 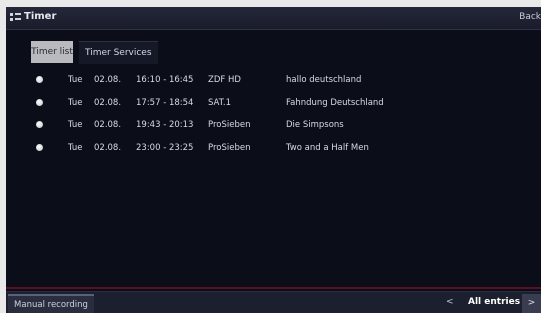 What do you see at coordinates (165, 102) in the screenshot?
I see `timer-time: 17:57 - 18:54` at bounding box center [165, 102].